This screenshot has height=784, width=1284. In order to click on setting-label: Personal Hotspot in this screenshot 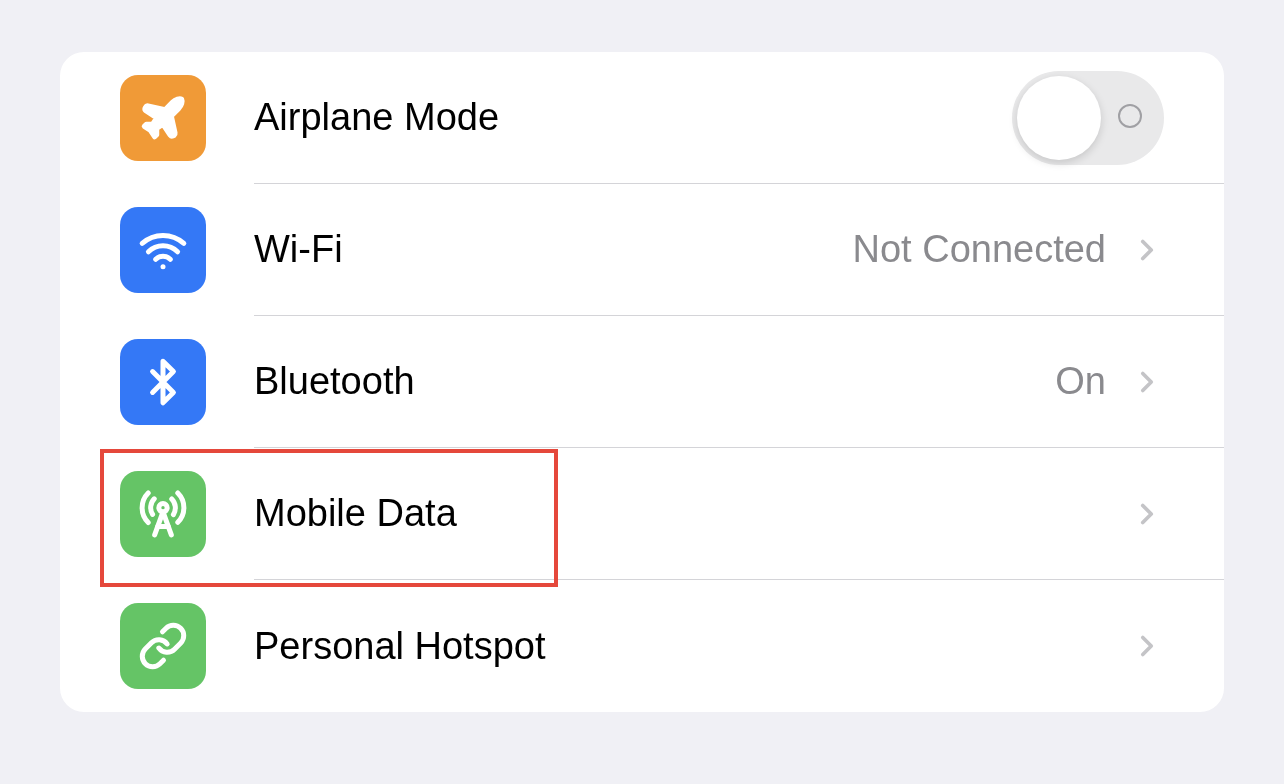, I will do `click(692, 646)`.